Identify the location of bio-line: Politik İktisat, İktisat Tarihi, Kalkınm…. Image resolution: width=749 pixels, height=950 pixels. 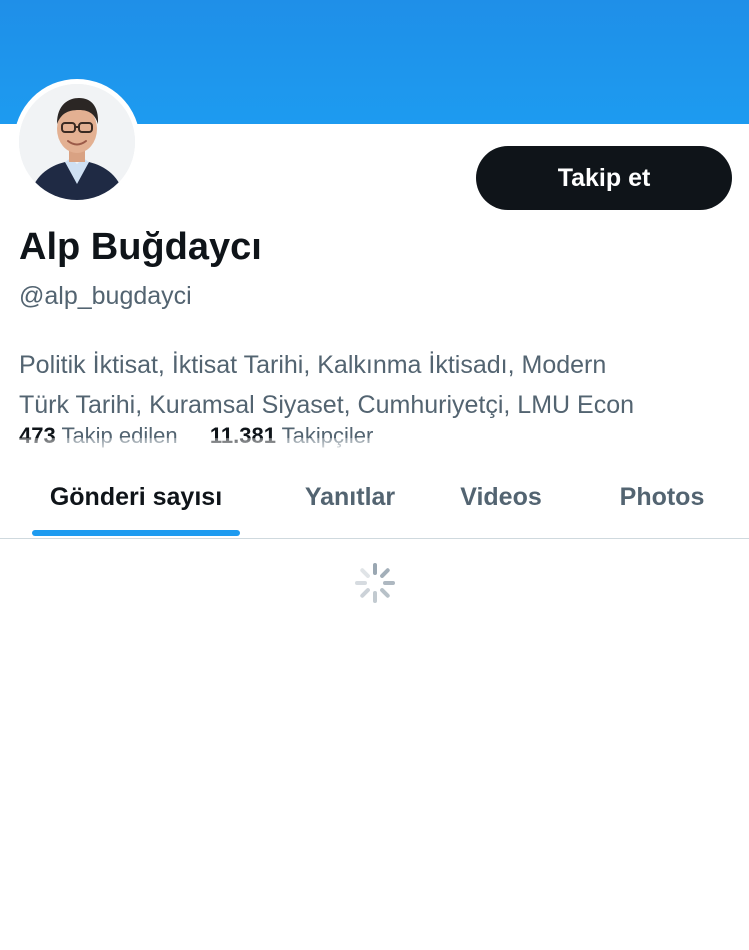
(313, 365).